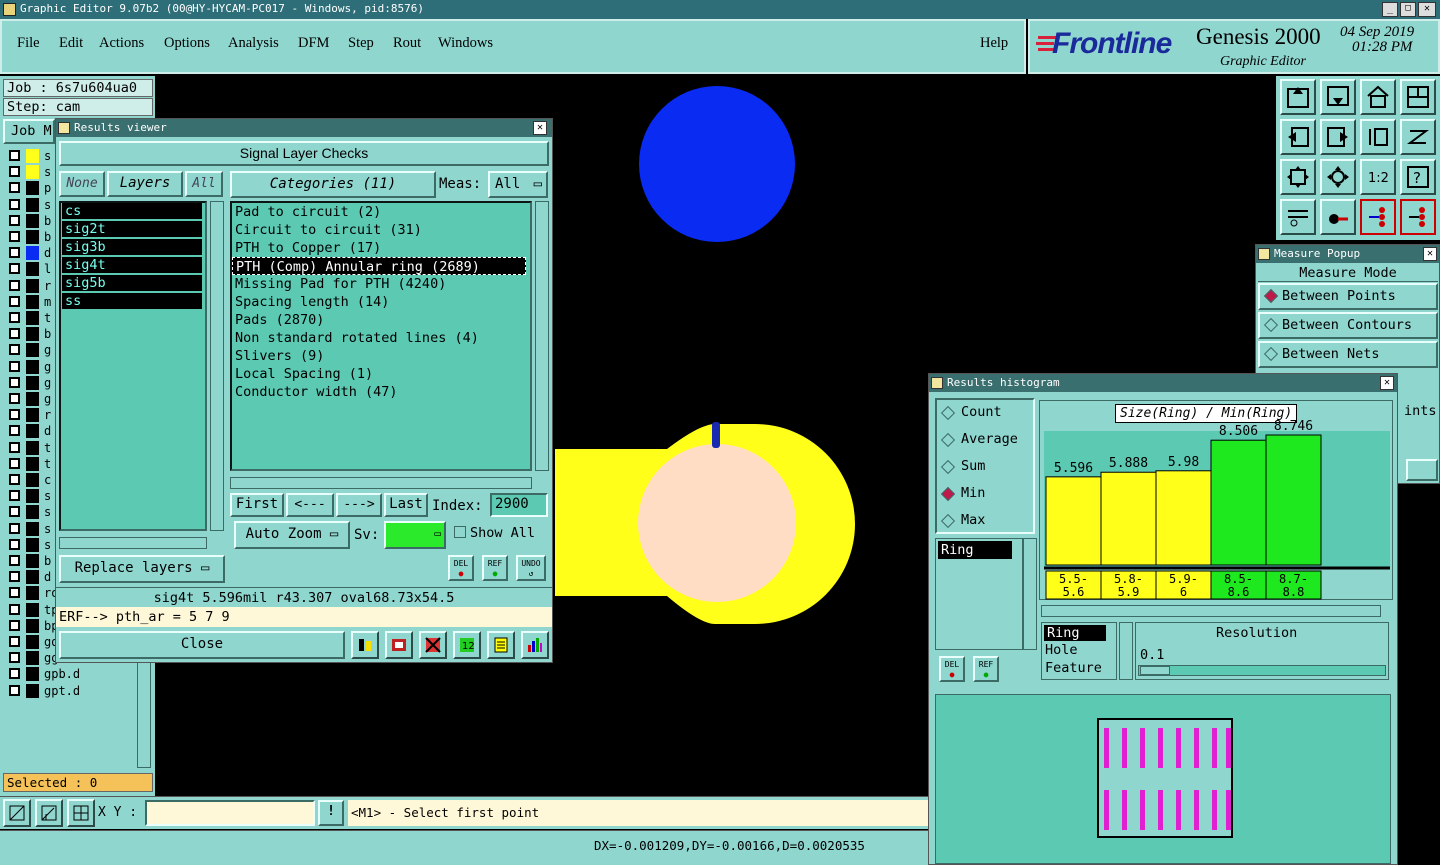 Image resolution: width=1440 pixels, height=865 pixels. I want to click on rotate-icon, so click(1378, 137).